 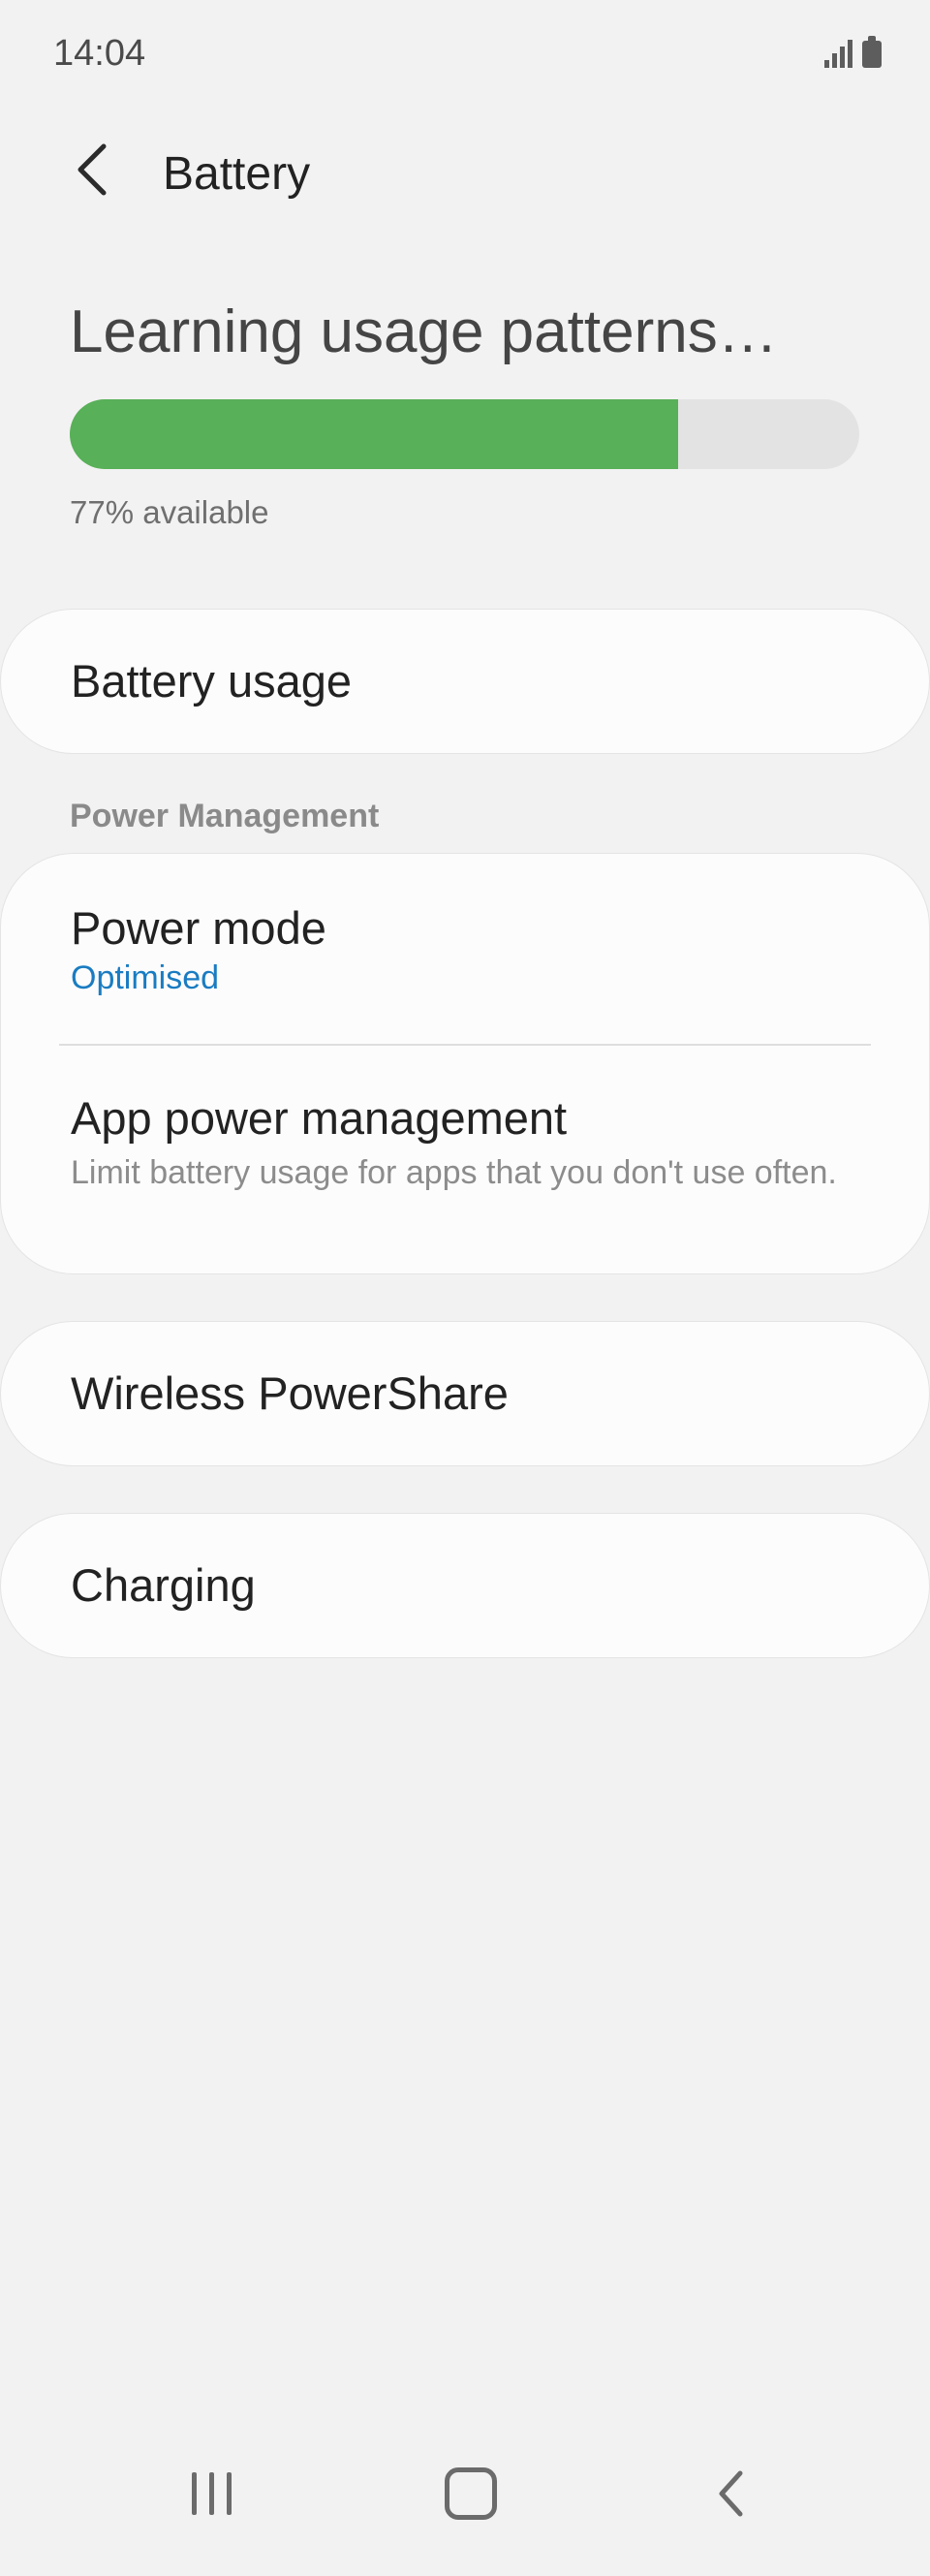 What do you see at coordinates (853, 51) in the screenshot?
I see `status-icons` at bounding box center [853, 51].